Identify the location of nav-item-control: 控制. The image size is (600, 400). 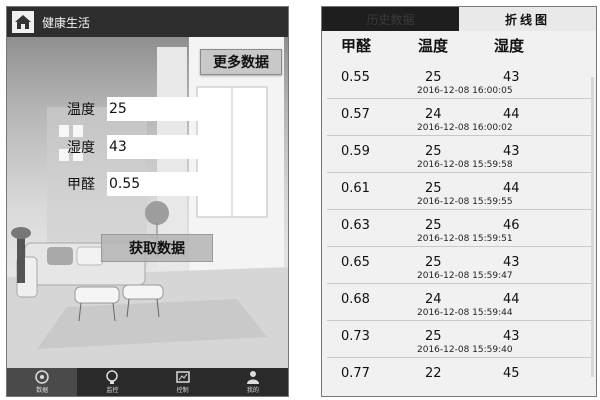
(183, 382).